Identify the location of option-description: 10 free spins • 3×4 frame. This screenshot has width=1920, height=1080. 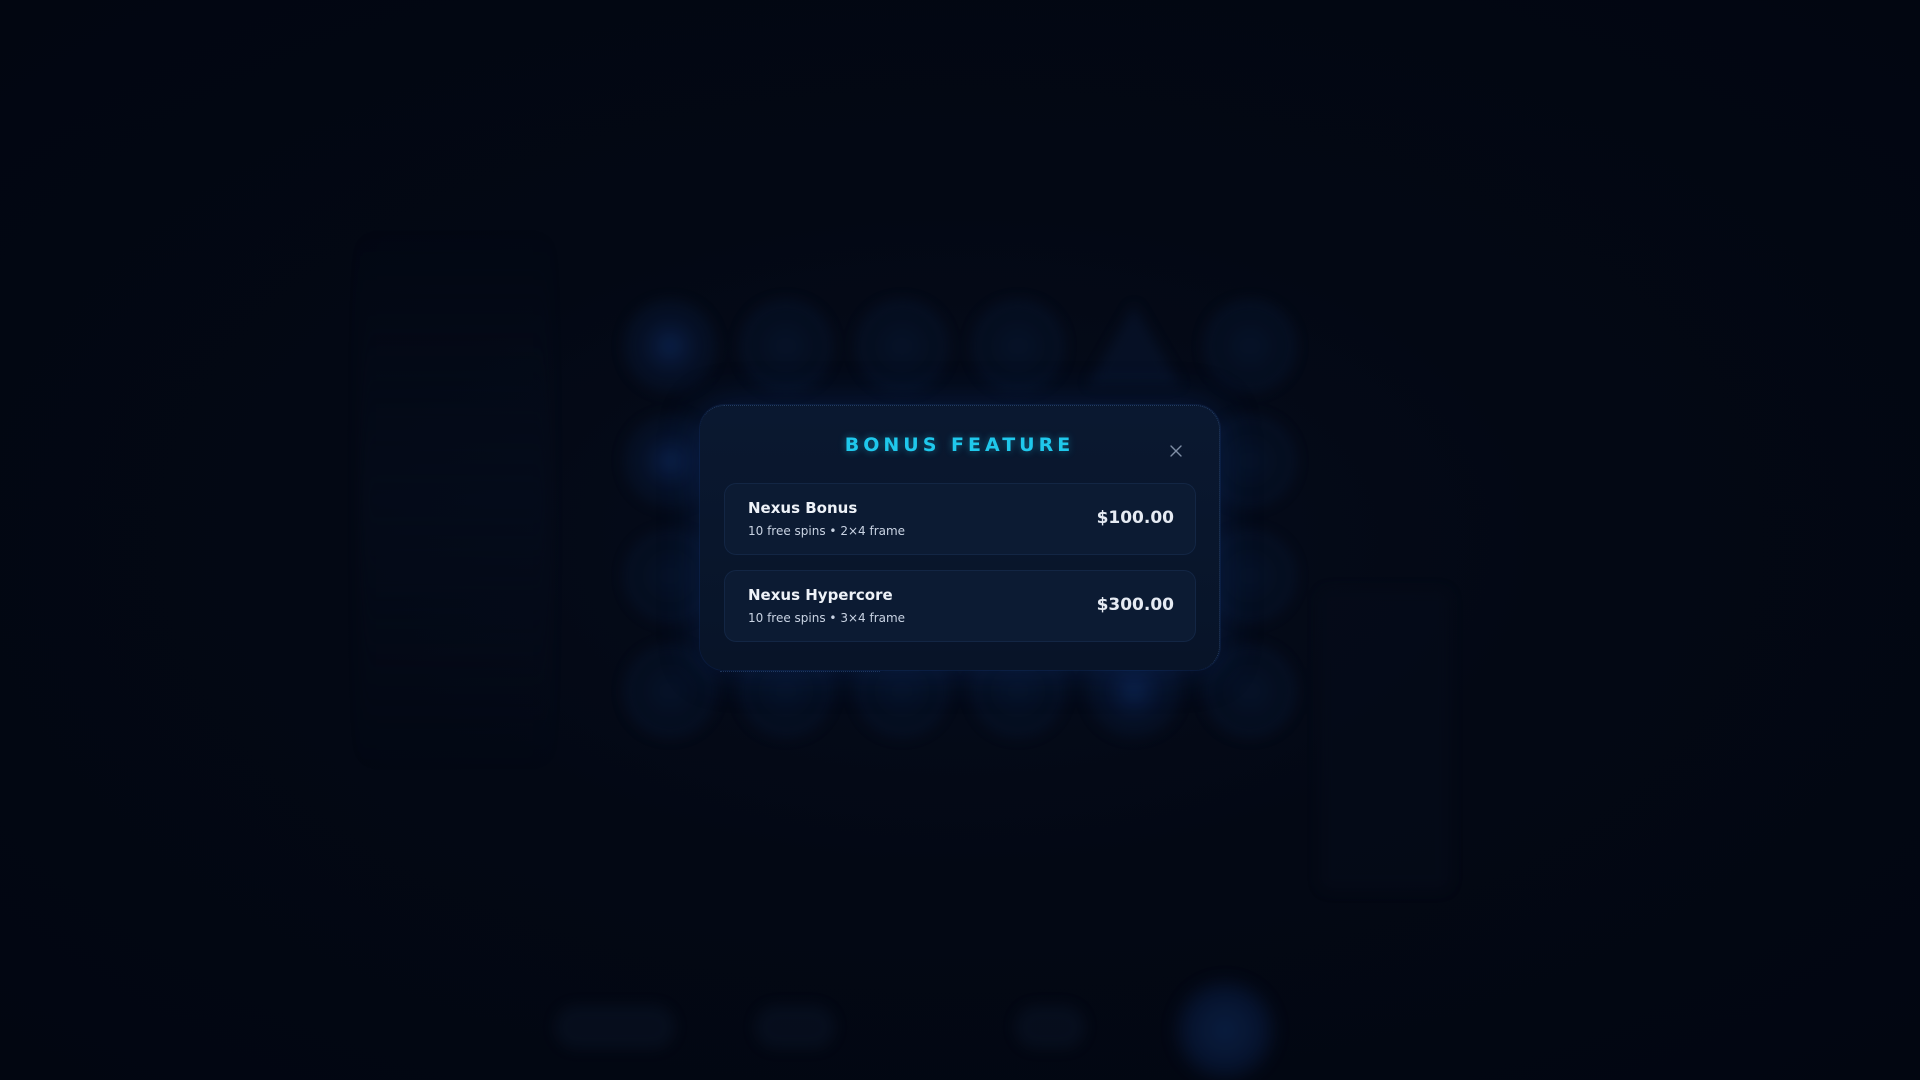
(827, 618).